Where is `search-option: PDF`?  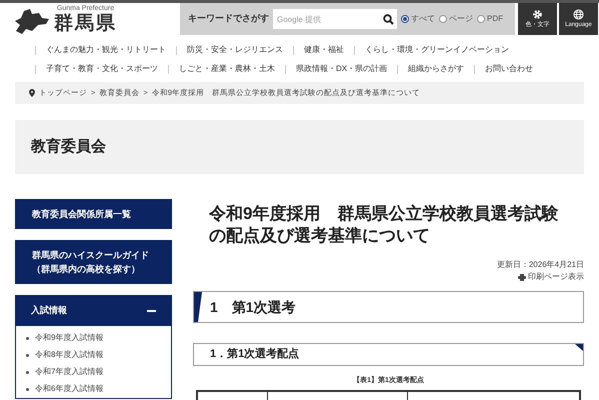 search-option: PDF is located at coordinates (490, 19).